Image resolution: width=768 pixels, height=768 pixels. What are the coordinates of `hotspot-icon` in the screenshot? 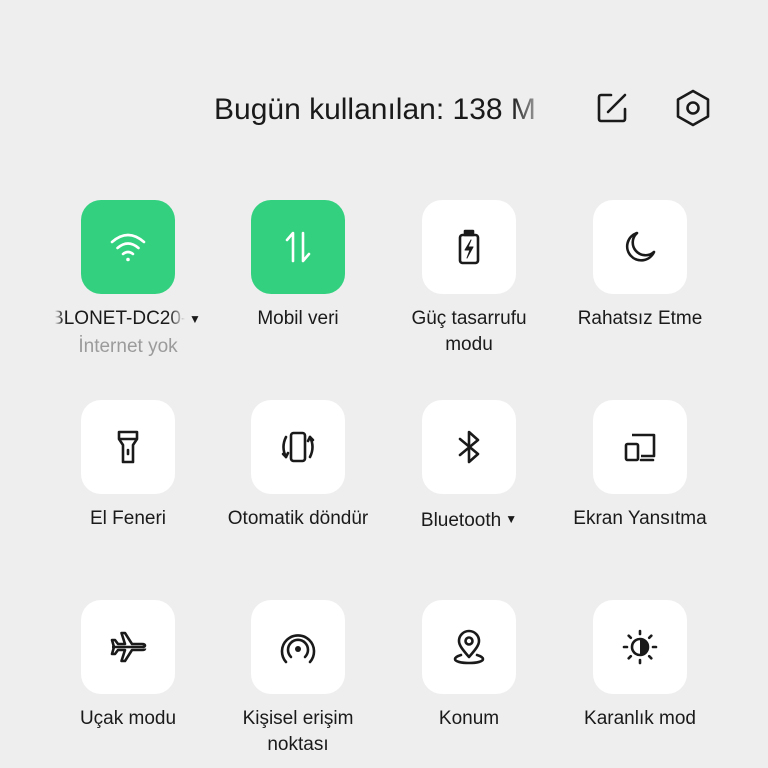 It's located at (298, 647).